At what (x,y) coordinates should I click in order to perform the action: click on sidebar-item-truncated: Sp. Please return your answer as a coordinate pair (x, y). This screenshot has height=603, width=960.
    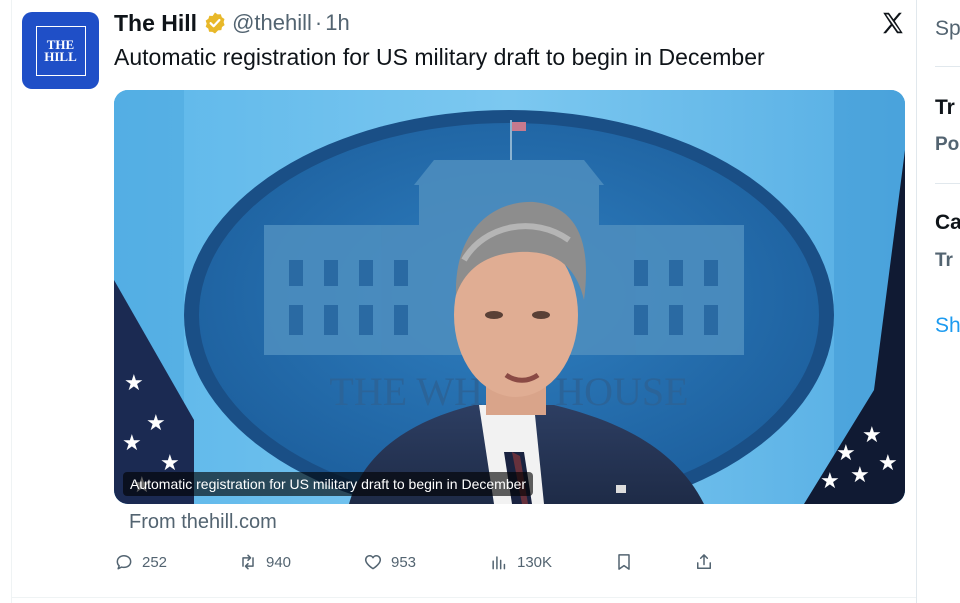
    Looking at the image, I should click on (947, 29).